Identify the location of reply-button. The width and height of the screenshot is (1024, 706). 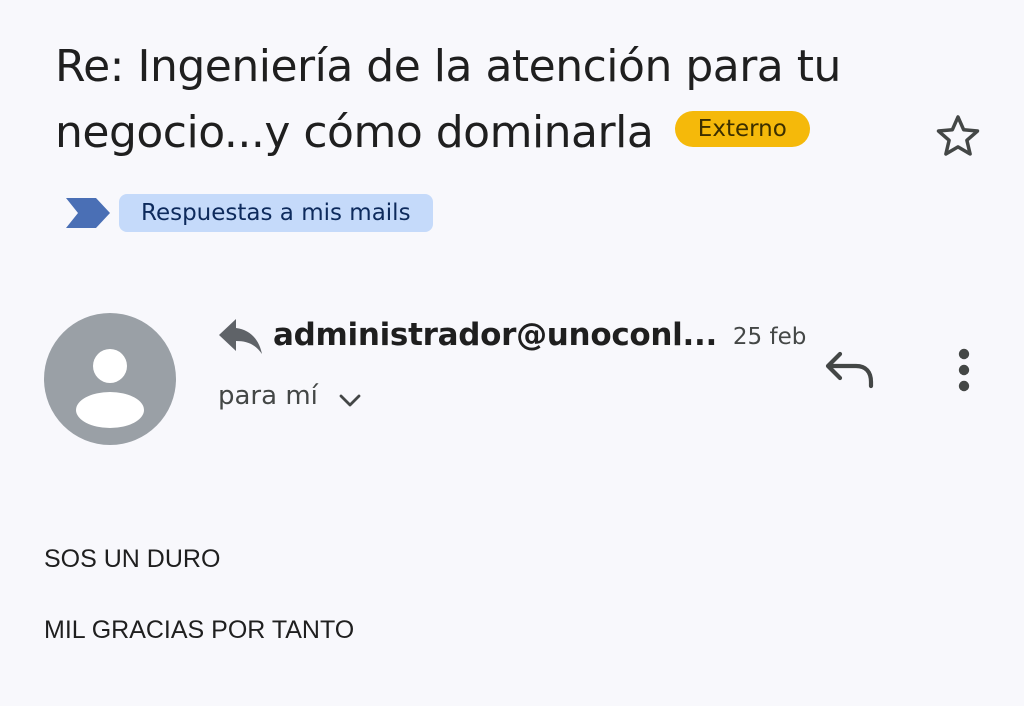
(850, 370).